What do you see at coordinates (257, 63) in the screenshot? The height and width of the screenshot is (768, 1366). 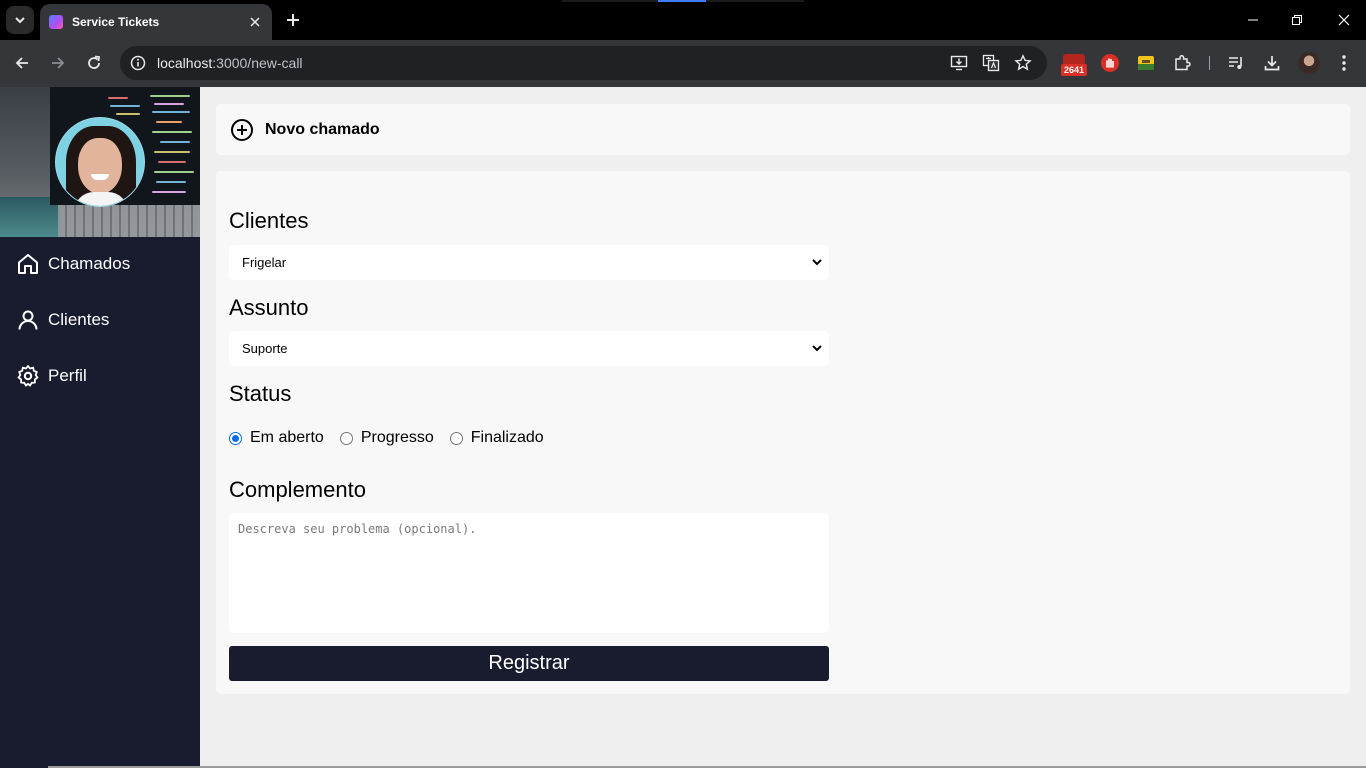 I see `url-path: :3000/new-call` at bounding box center [257, 63].